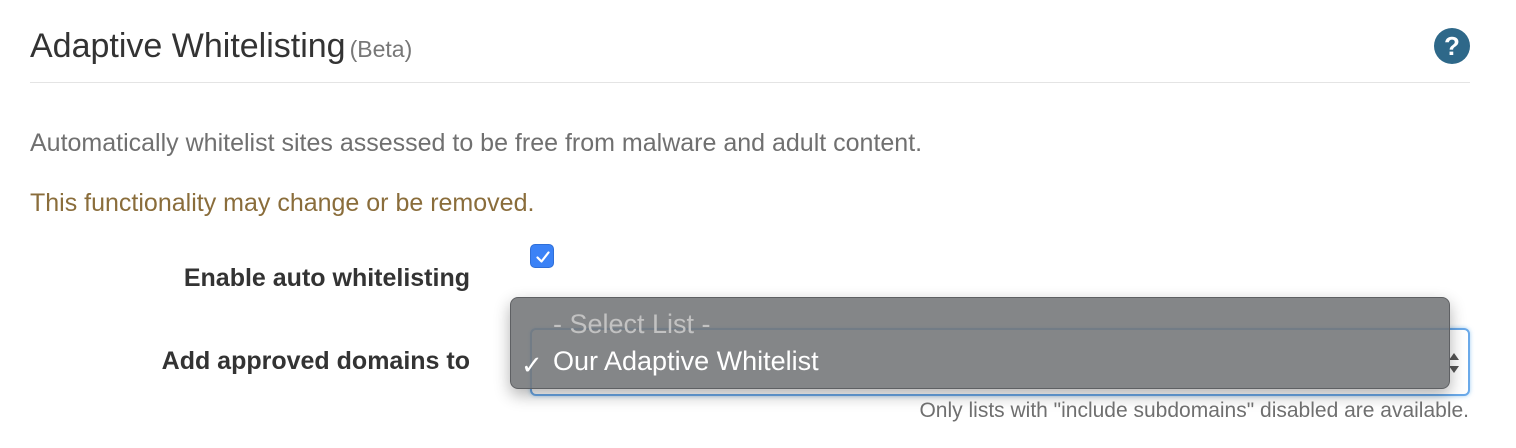 The width and height of the screenshot is (1516, 448). Describe the element at coordinates (632, 324) in the screenshot. I see `select-option-placeholder: - Select List -` at that location.